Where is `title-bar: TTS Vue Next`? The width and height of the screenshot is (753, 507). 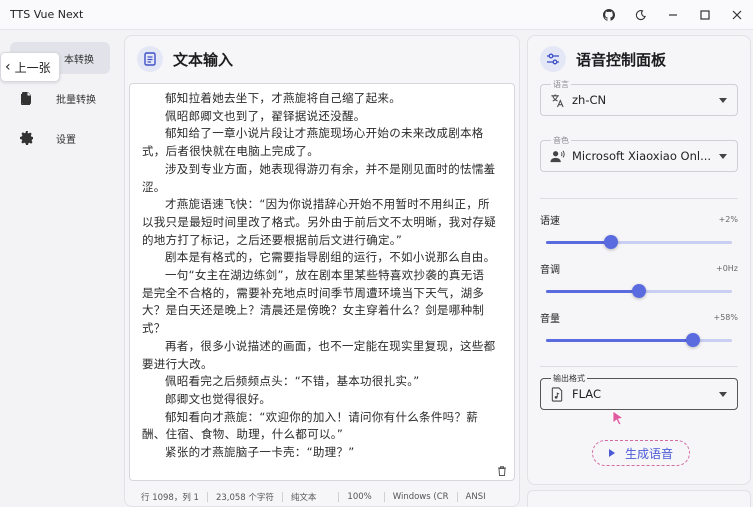
title-bar: TTS Vue Next is located at coordinates (376, 15).